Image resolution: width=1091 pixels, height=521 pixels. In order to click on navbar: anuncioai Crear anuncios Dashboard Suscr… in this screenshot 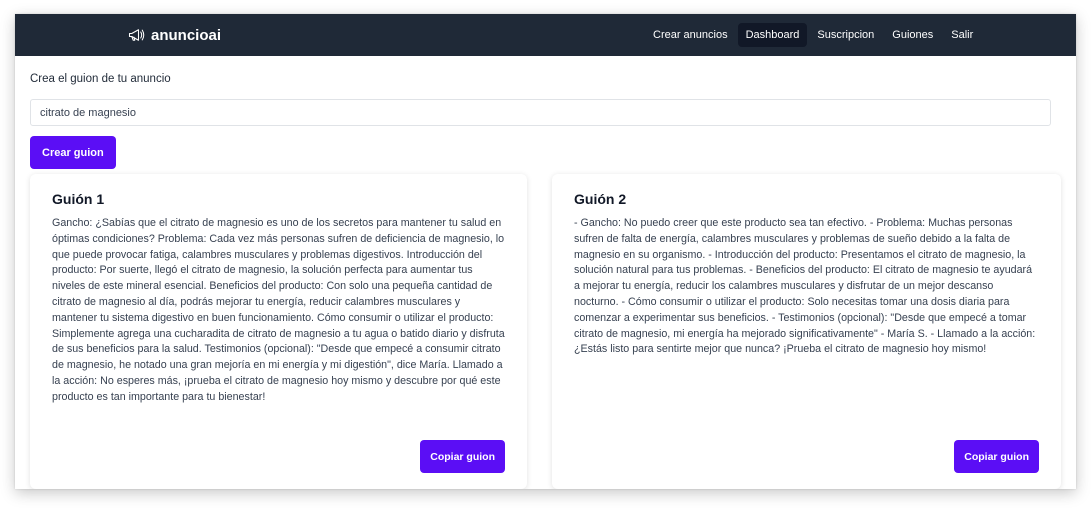, I will do `click(545, 35)`.